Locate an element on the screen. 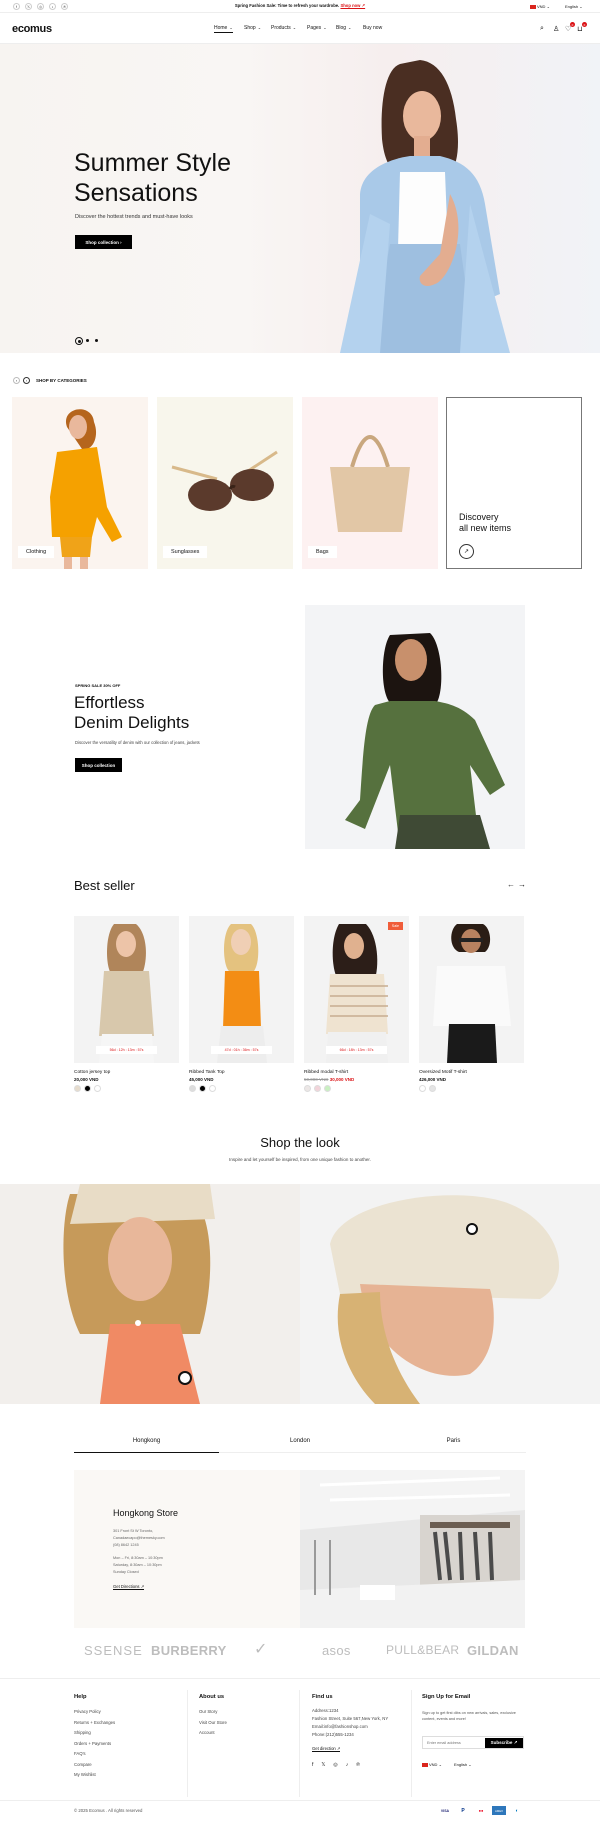  product-name: Ribbed Tank Top is located at coordinates (241, 1072).